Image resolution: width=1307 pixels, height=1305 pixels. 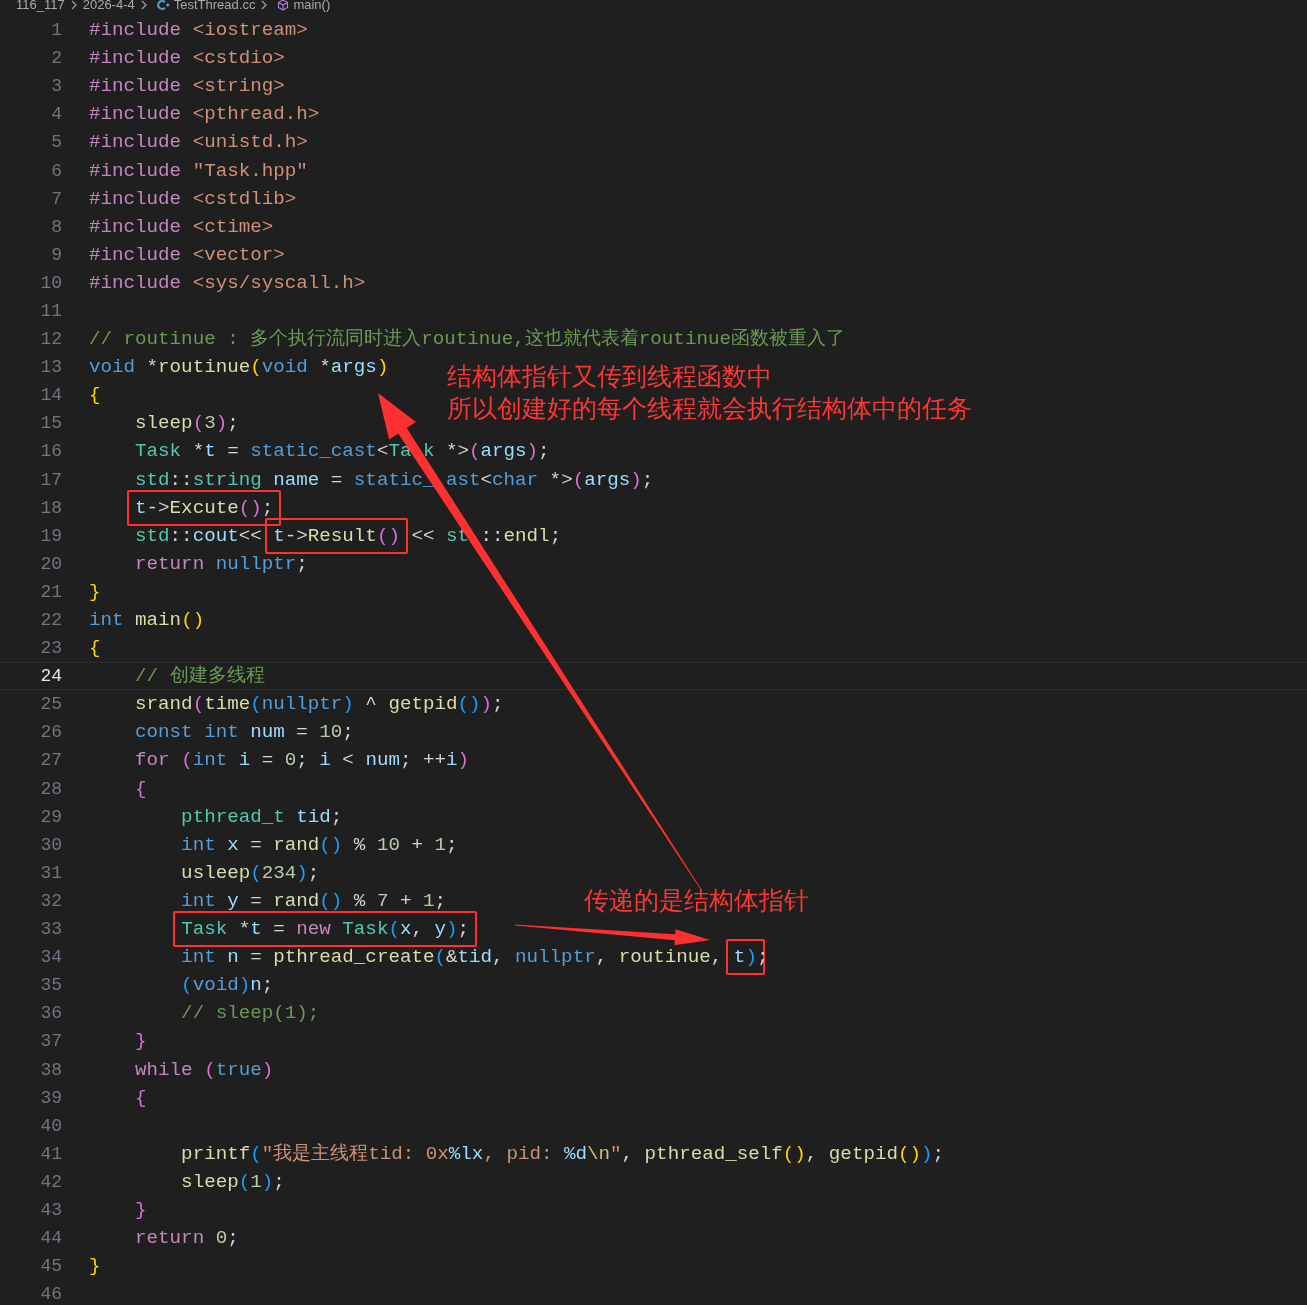 What do you see at coordinates (50, 395) in the screenshot?
I see `line-number: 14` at bounding box center [50, 395].